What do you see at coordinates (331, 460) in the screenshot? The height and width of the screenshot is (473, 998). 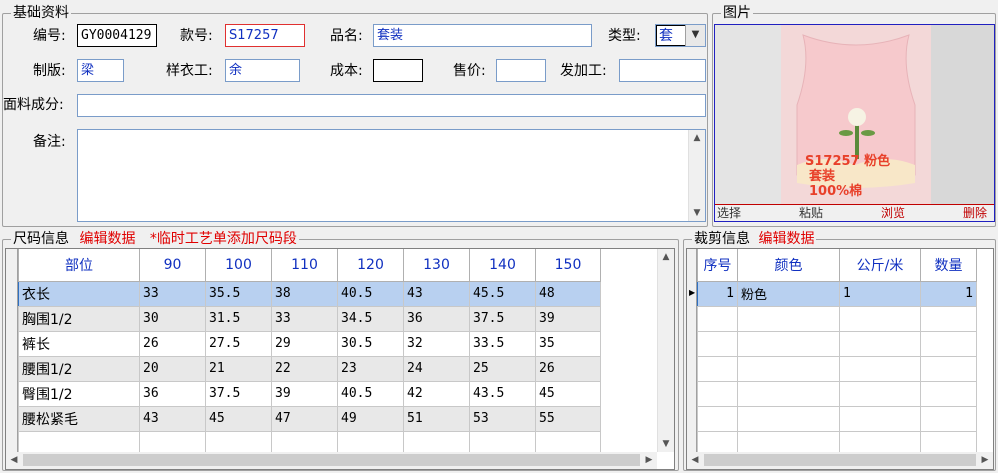 I see `size-hscrollbar: ◀ ▶` at bounding box center [331, 460].